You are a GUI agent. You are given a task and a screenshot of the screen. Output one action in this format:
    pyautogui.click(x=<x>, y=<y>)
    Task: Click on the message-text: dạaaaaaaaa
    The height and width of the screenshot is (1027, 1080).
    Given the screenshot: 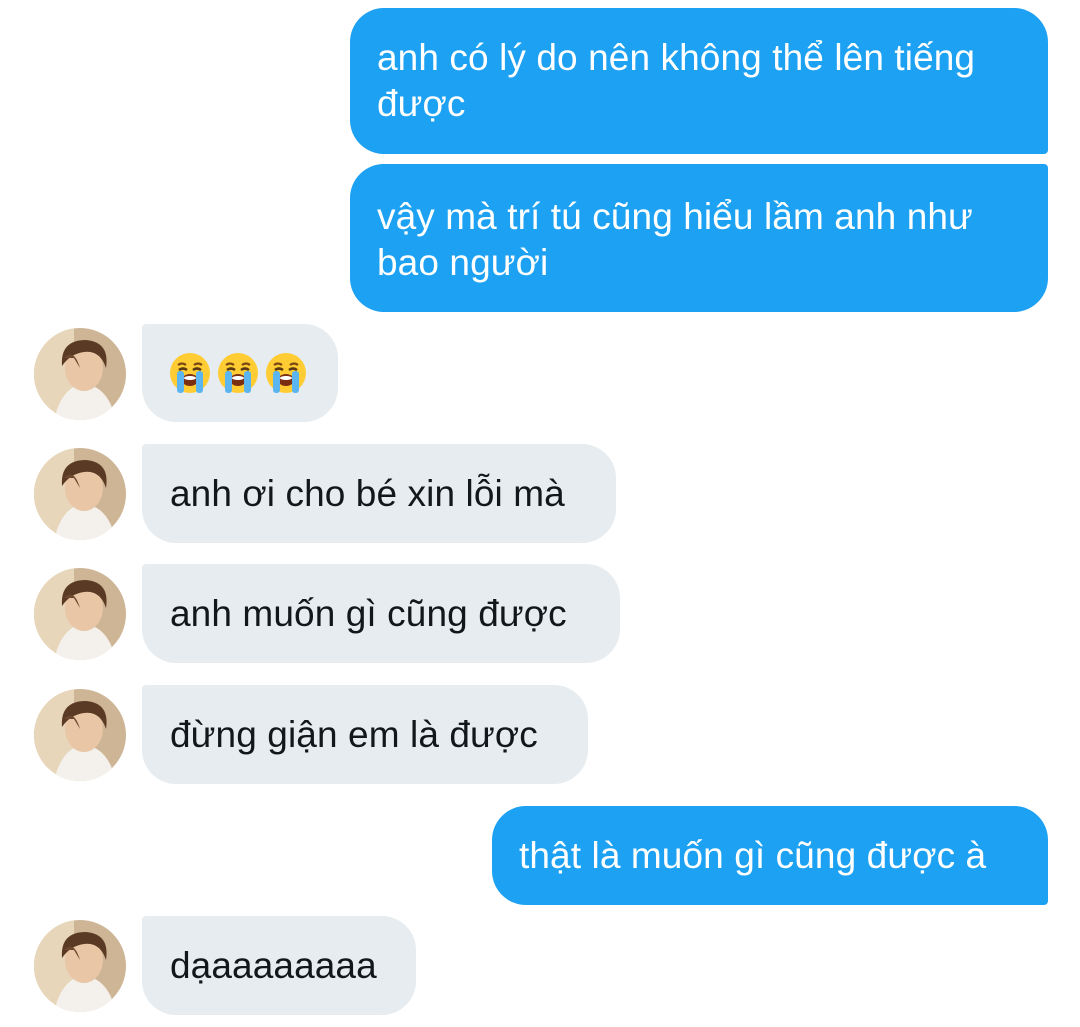 What is the action you would take?
    pyautogui.click(x=273, y=965)
    